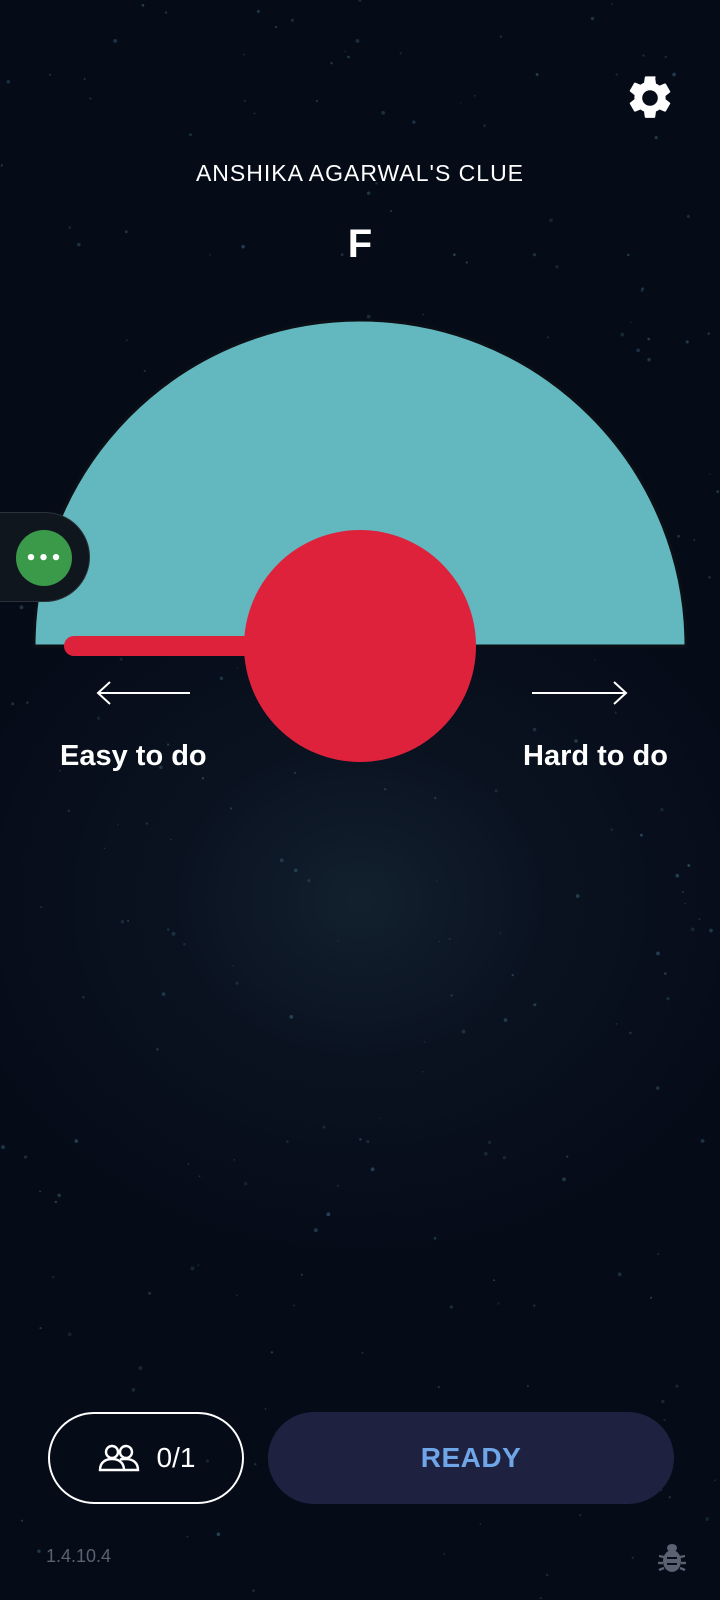 Image resolution: width=720 pixels, height=1600 pixels. Describe the element at coordinates (143, 693) in the screenshot. I see `left-arrow-icon` at that location.